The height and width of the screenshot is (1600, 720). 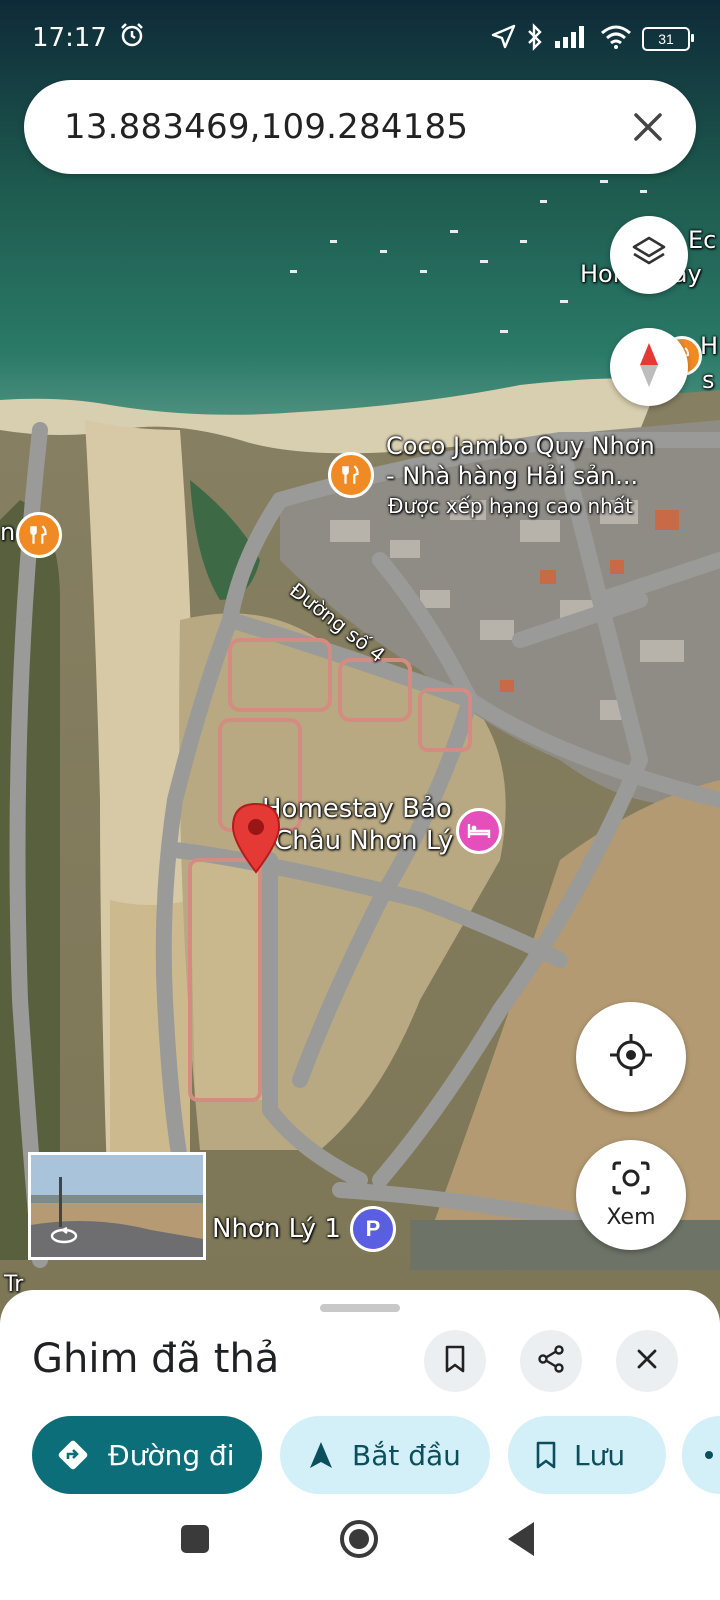 I want to click on status-bar: 17:17 31, so click(x=360, y=38).